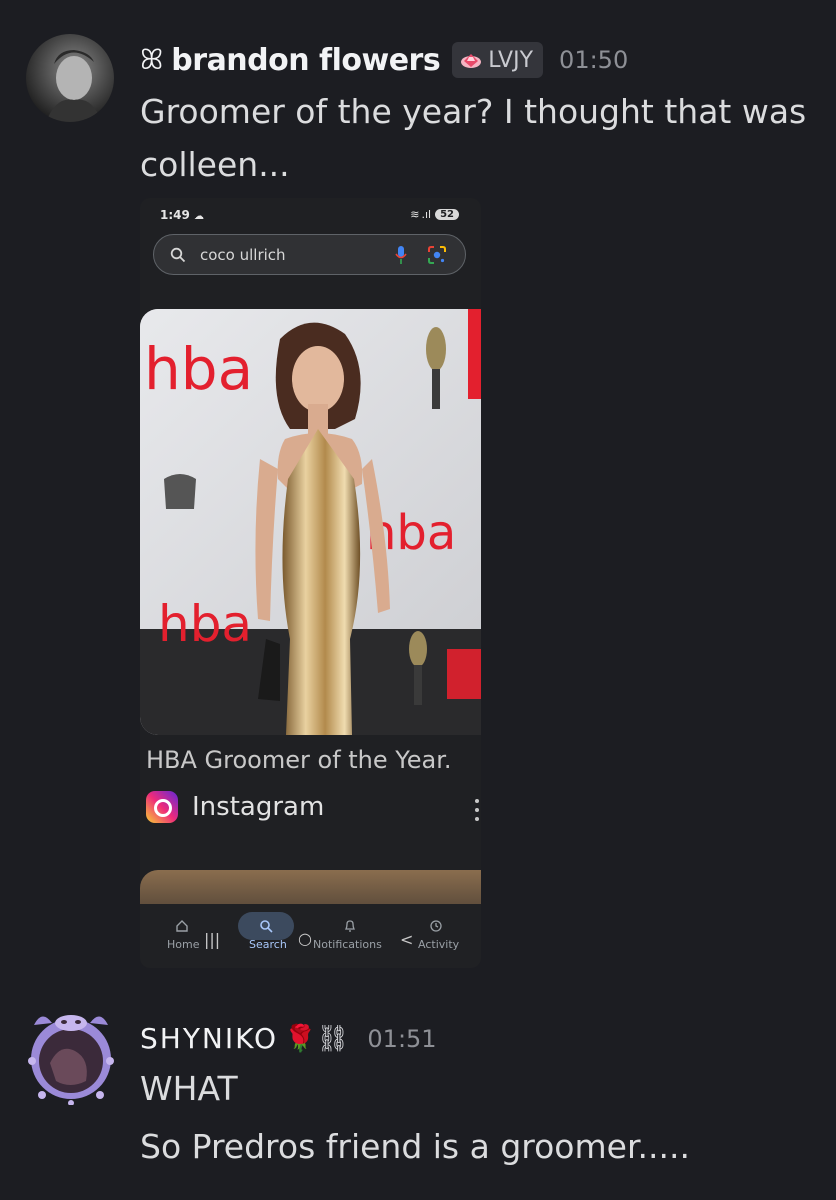  I want to click on search-query: coco ullrich, so click(243, 254).